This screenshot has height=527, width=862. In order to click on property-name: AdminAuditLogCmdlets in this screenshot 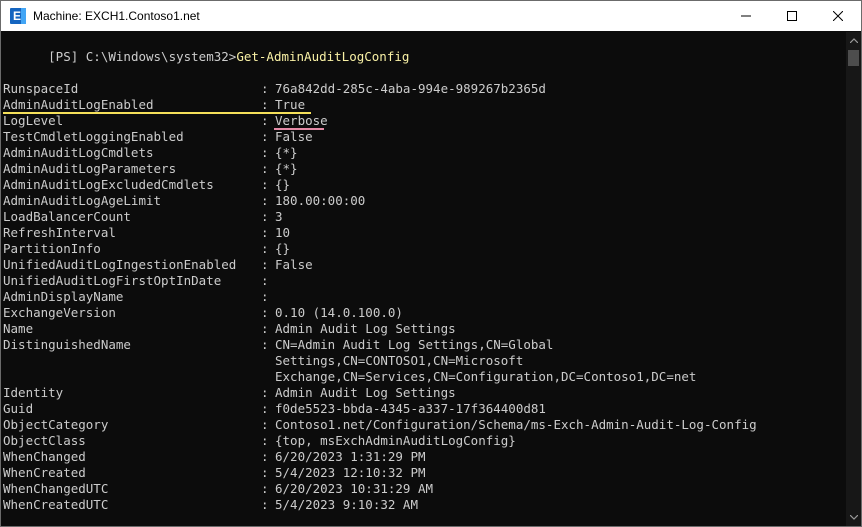, I will do `click(78, 152)`.